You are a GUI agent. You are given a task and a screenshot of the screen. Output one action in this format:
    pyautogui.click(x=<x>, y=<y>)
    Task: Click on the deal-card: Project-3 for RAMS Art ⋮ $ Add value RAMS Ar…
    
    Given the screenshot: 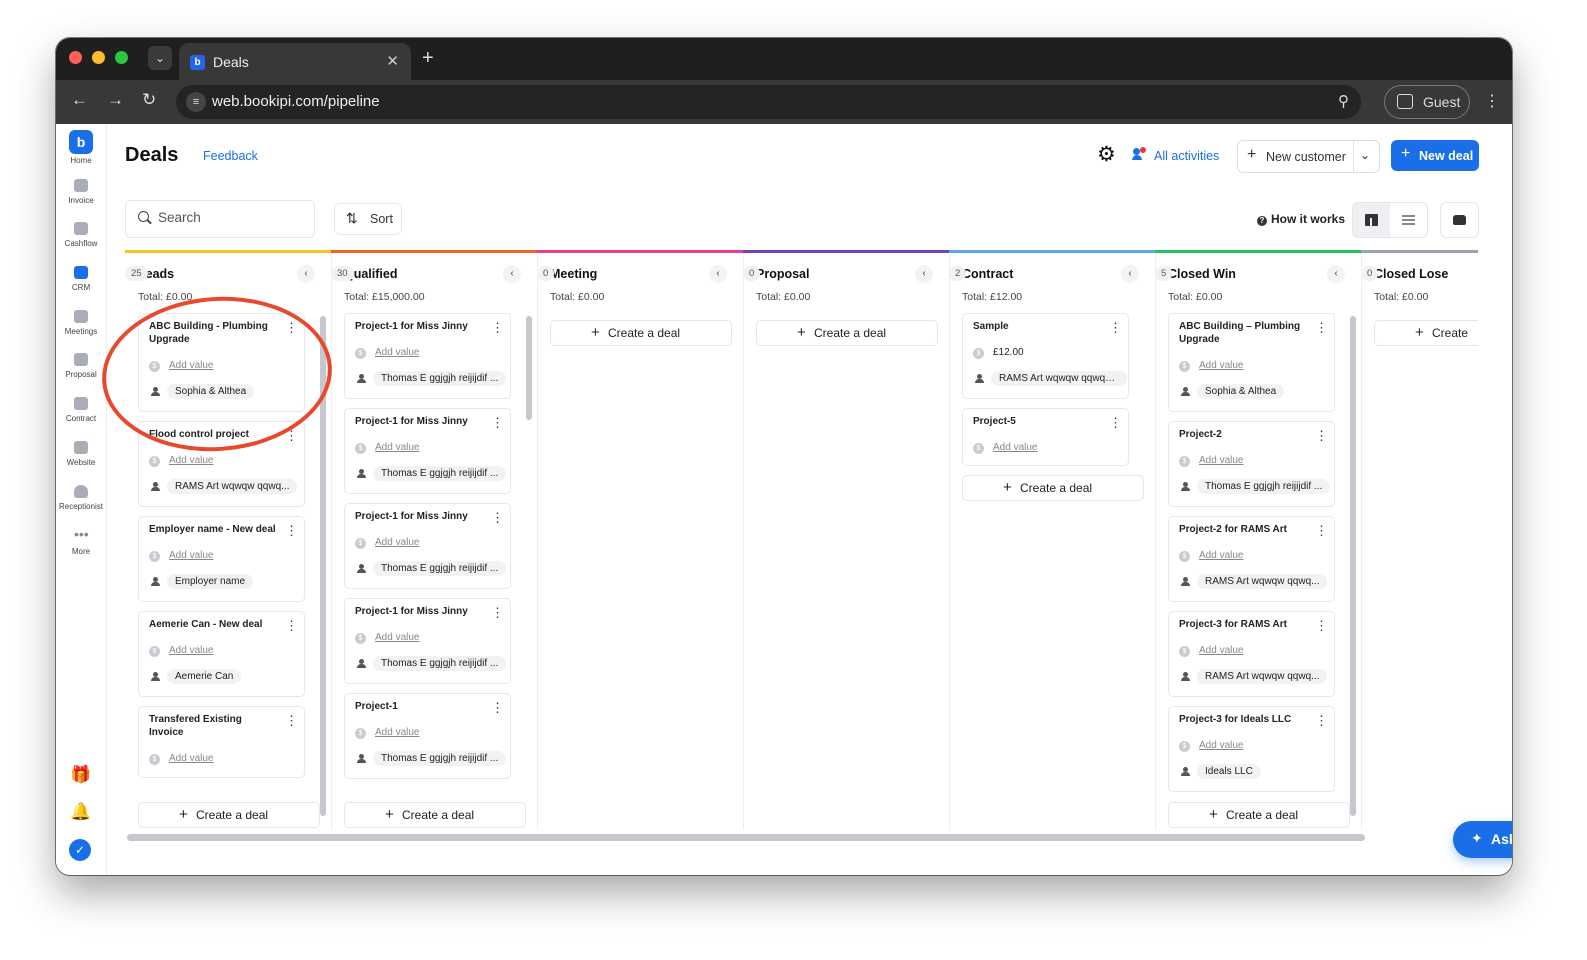 What is the action you would take?
    pyautogui.click(x=1251, y=654)
    